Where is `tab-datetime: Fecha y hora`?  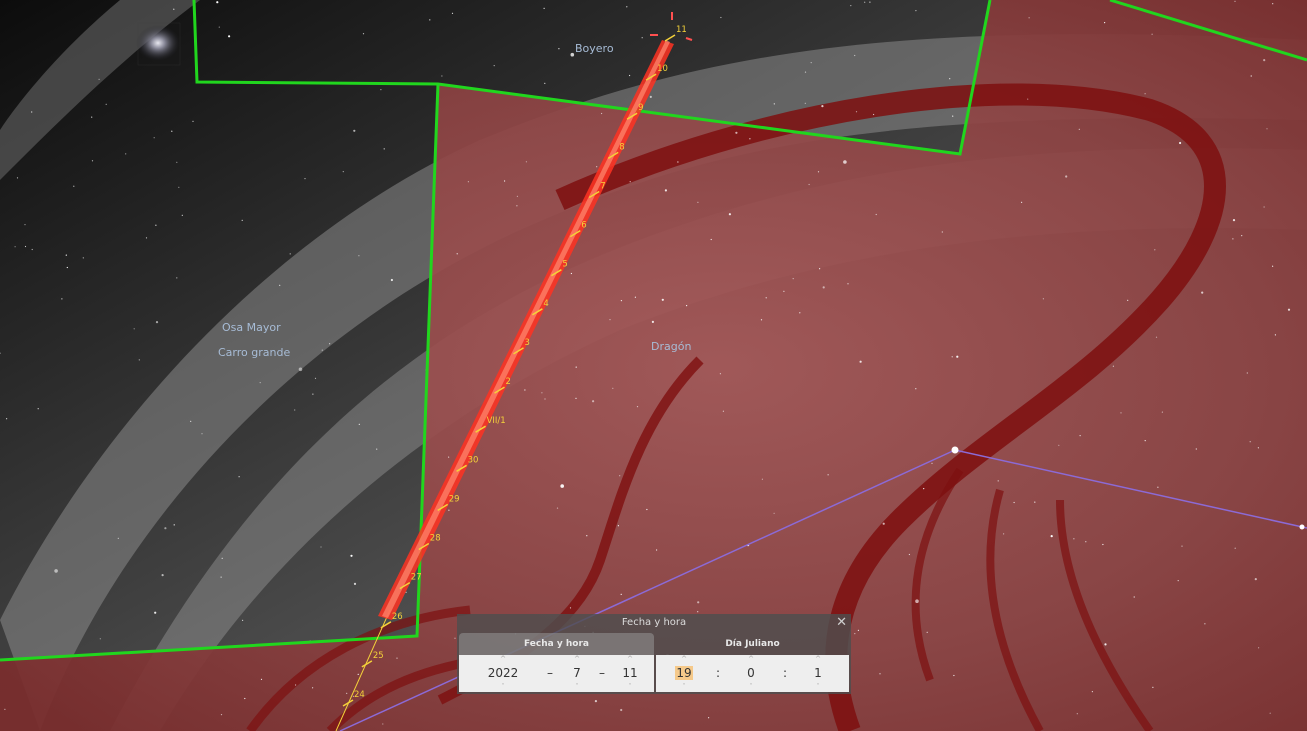 tab-datetime: Fecha y hora is located at coordinates (556, 644).